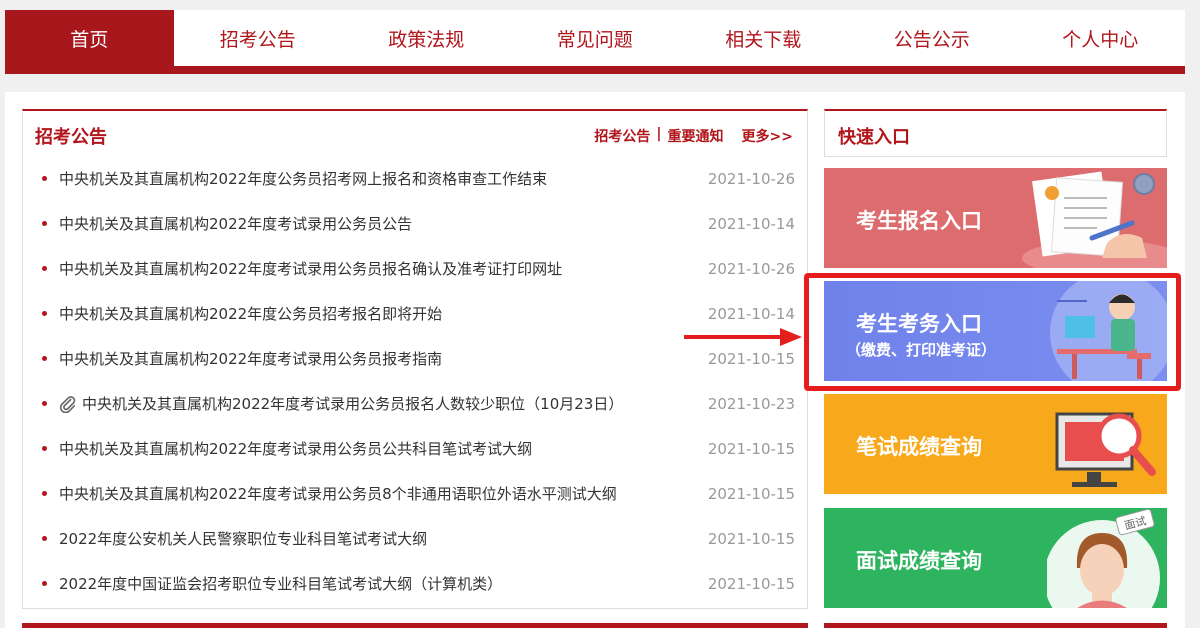 Image resolution: width=1200 pixels, height=628 pixels. What do you see at coordinates (1100, 38) in the screenshot?
I see `nav-item-personal: 个人中心` at bounding box center [1100, 38].